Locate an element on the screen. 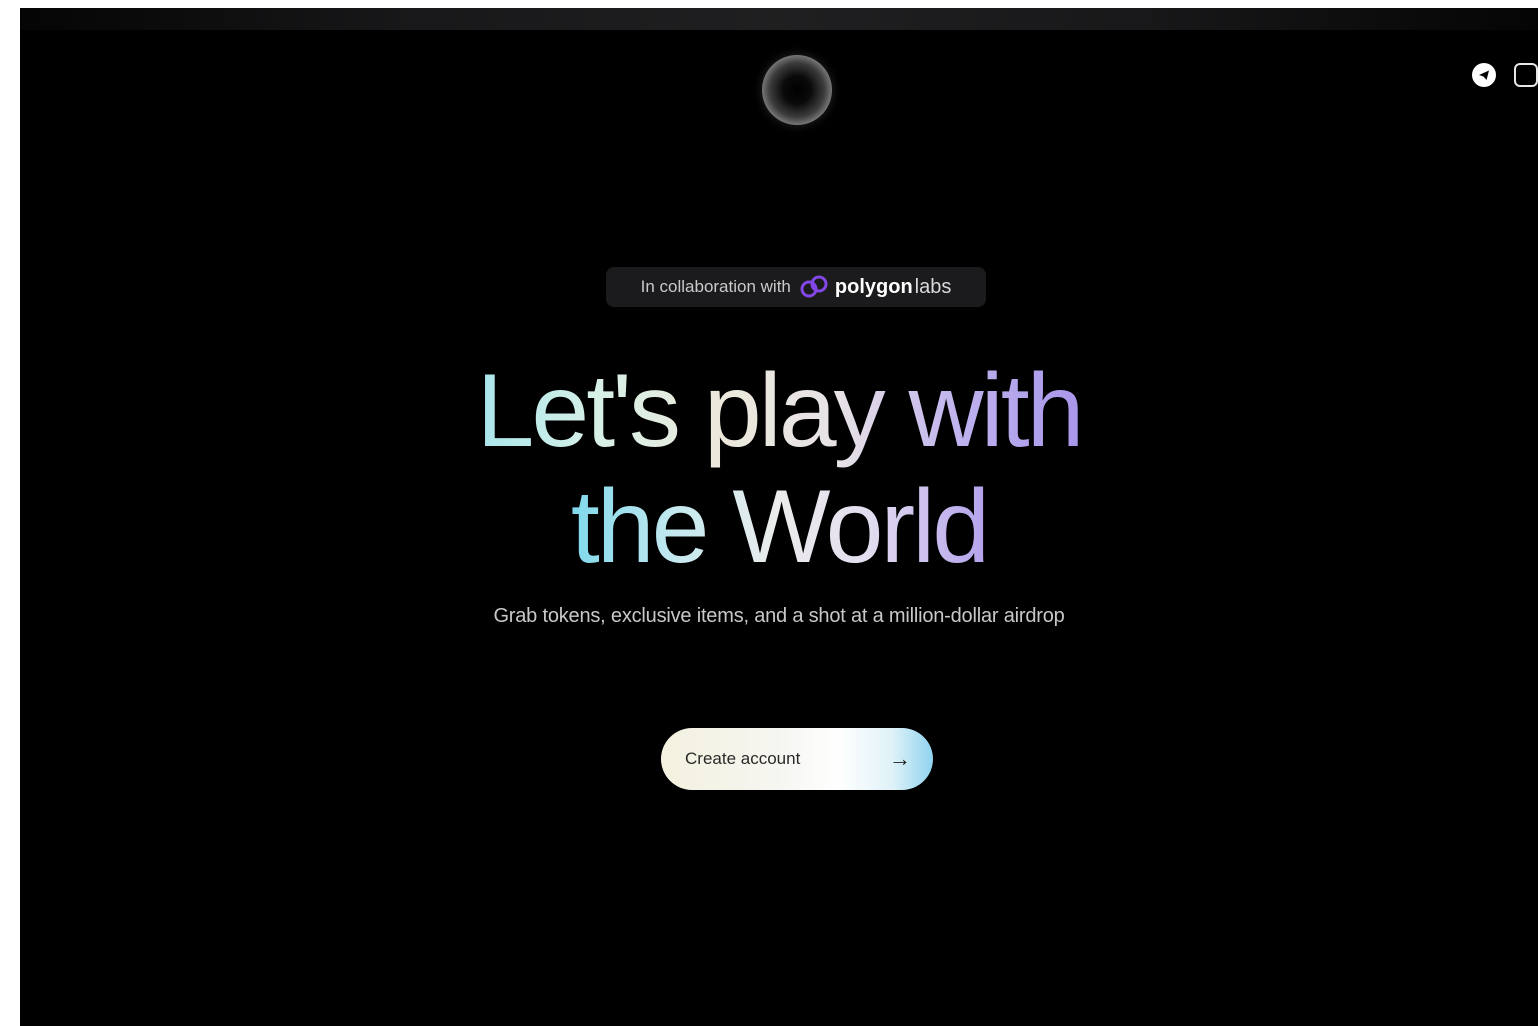 The width and height of the screenshot is (1538, 1026). headline-line-1-wrap: Let's play with is located at coordinates (779, 411).